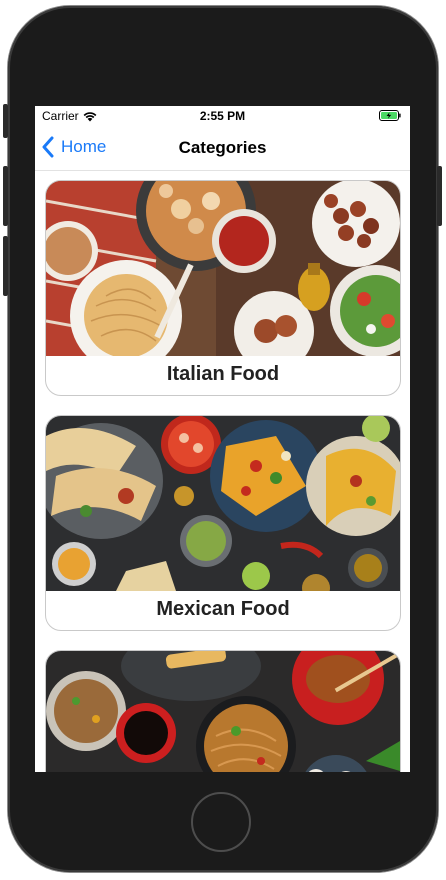 The width and height of the screenshot is (446, 880). I want to click on power-button, so click(439, 196).